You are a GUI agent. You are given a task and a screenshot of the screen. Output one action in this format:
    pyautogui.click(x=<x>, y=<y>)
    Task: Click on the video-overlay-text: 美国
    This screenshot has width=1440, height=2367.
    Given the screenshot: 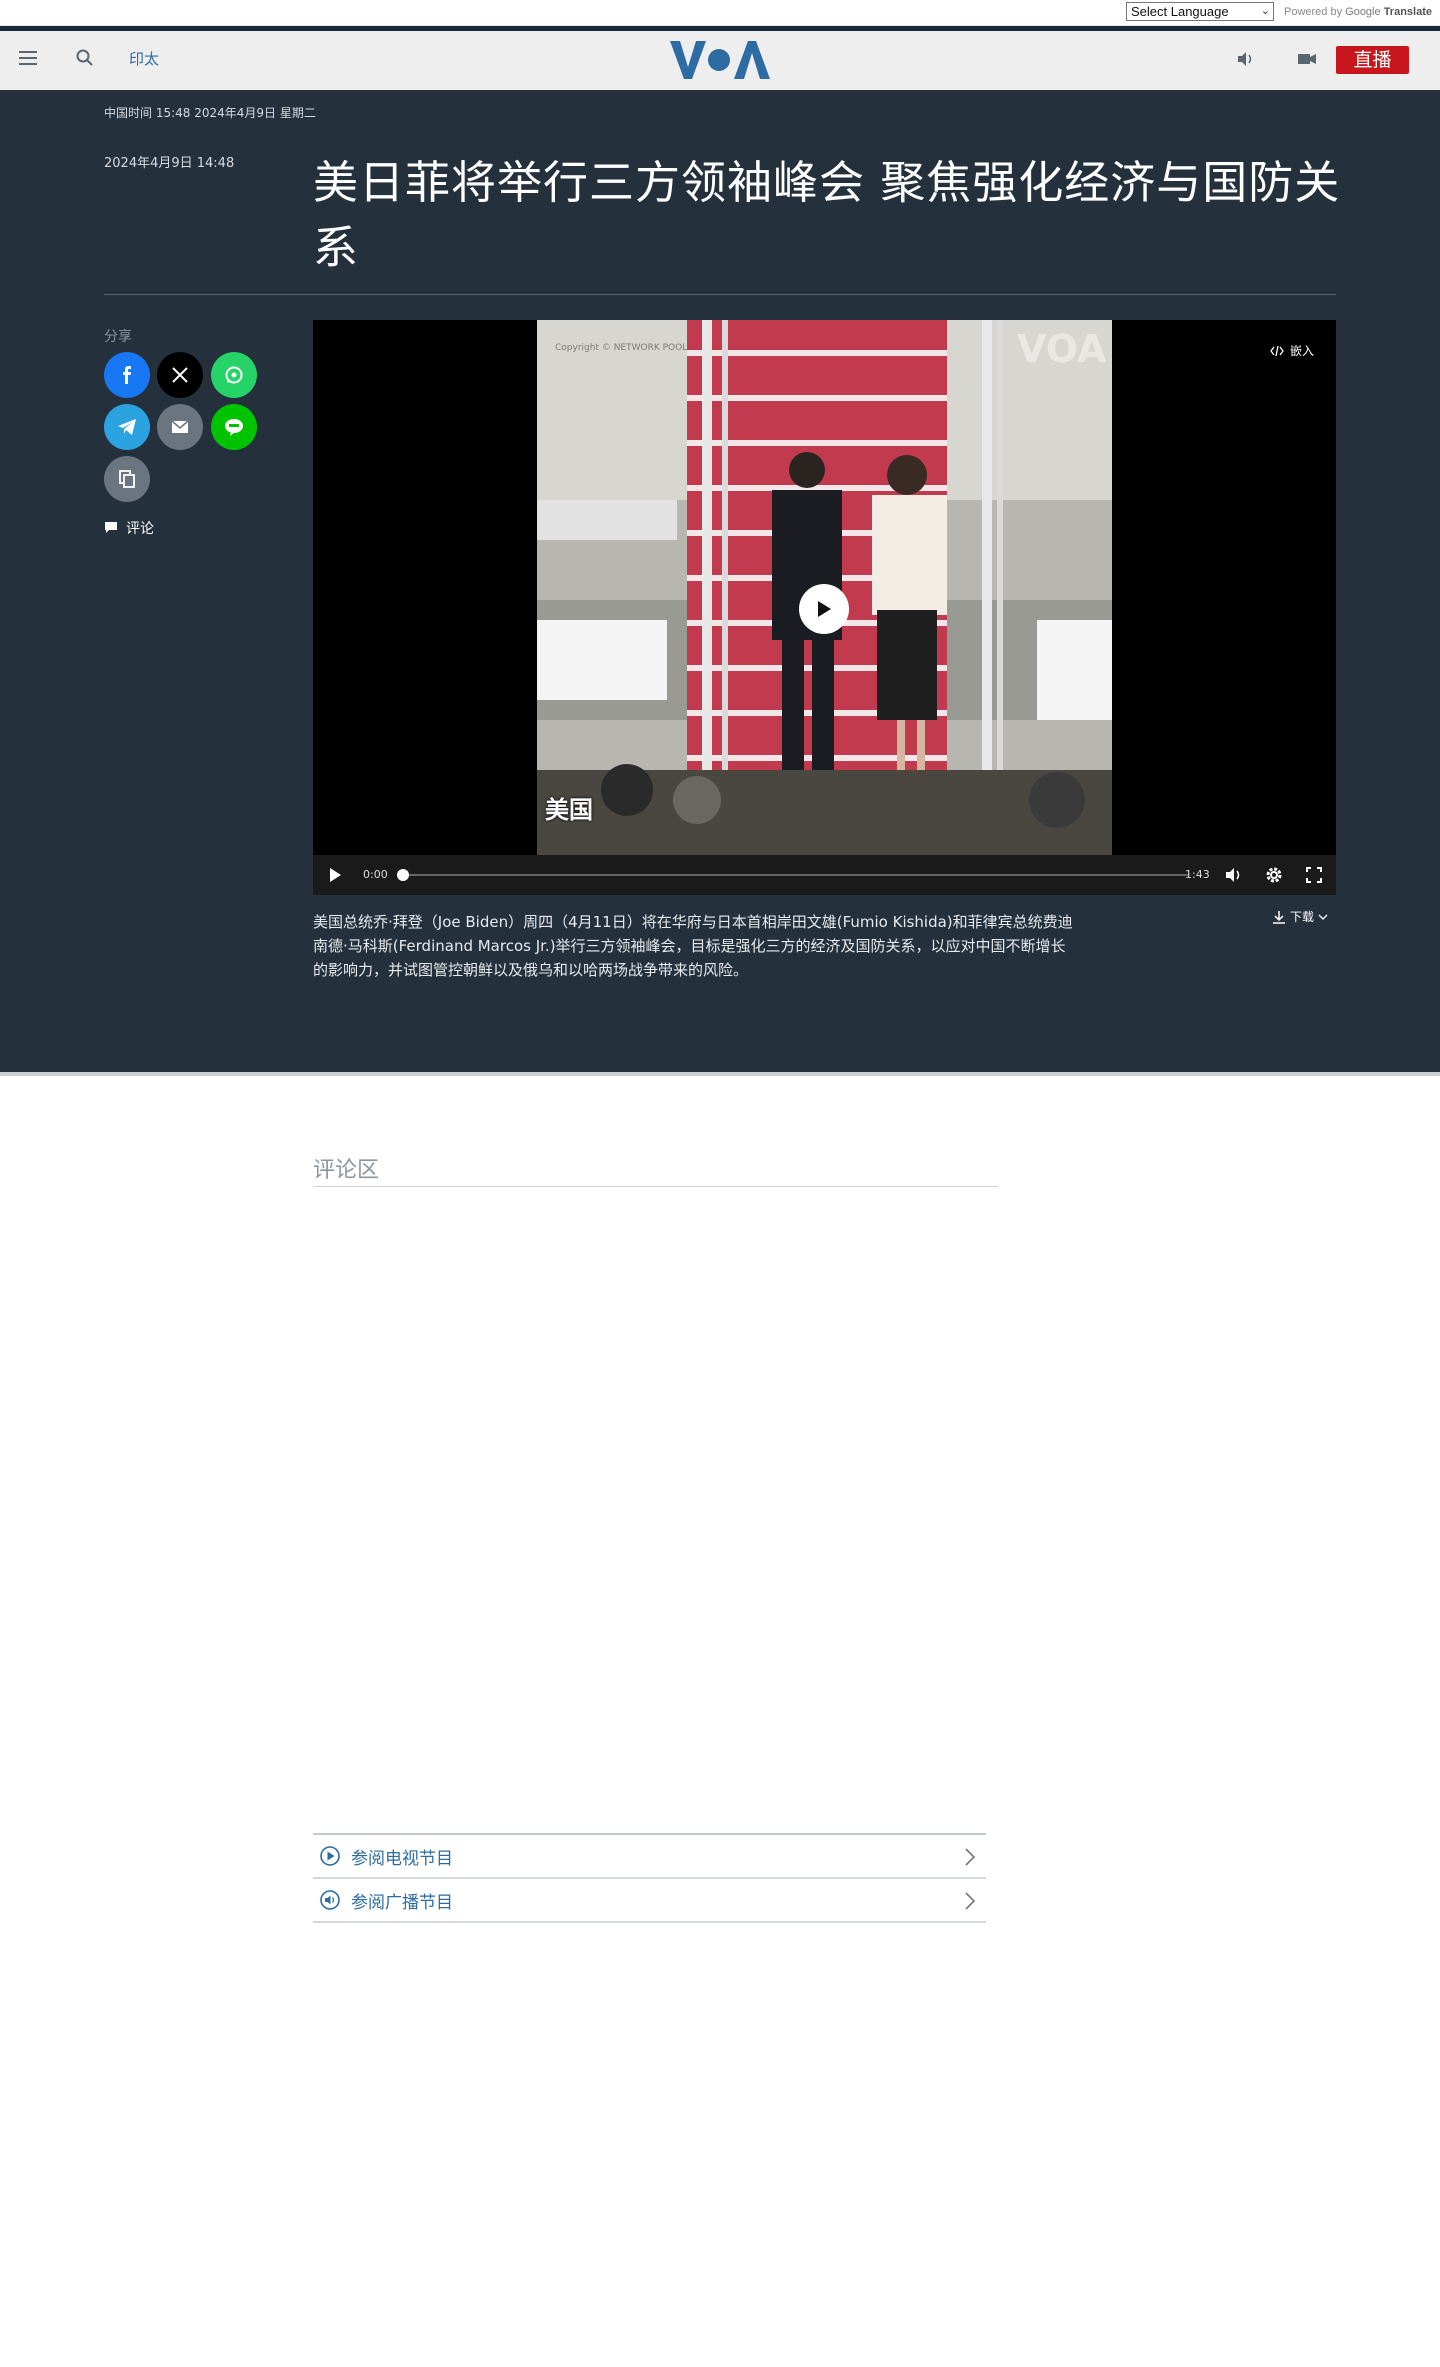 What is the action you would take?
    pyautogui.click(x=569, y=810)
    